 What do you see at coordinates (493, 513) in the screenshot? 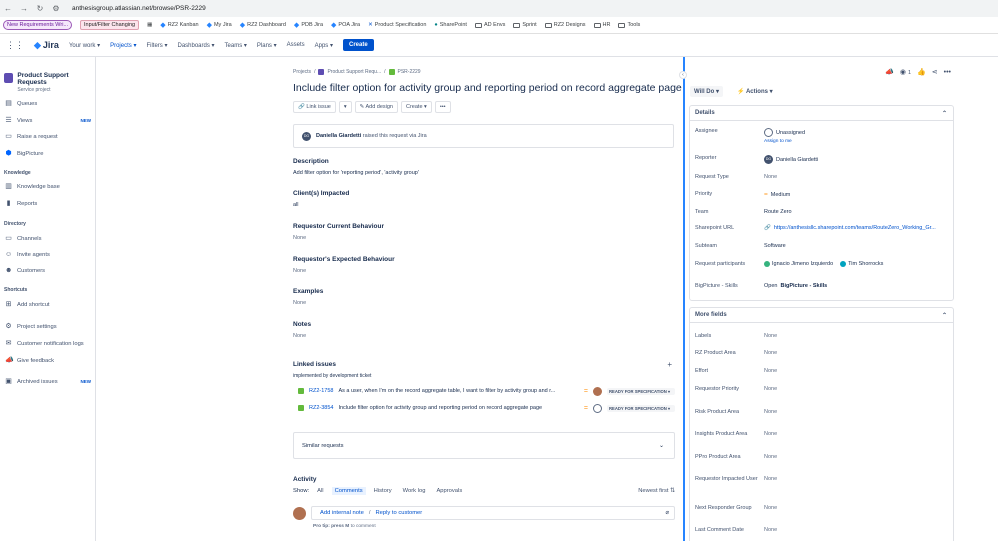
I see `comment-box: Add internal note / Reply to customer ⌀` at bounding box center [493, 513].